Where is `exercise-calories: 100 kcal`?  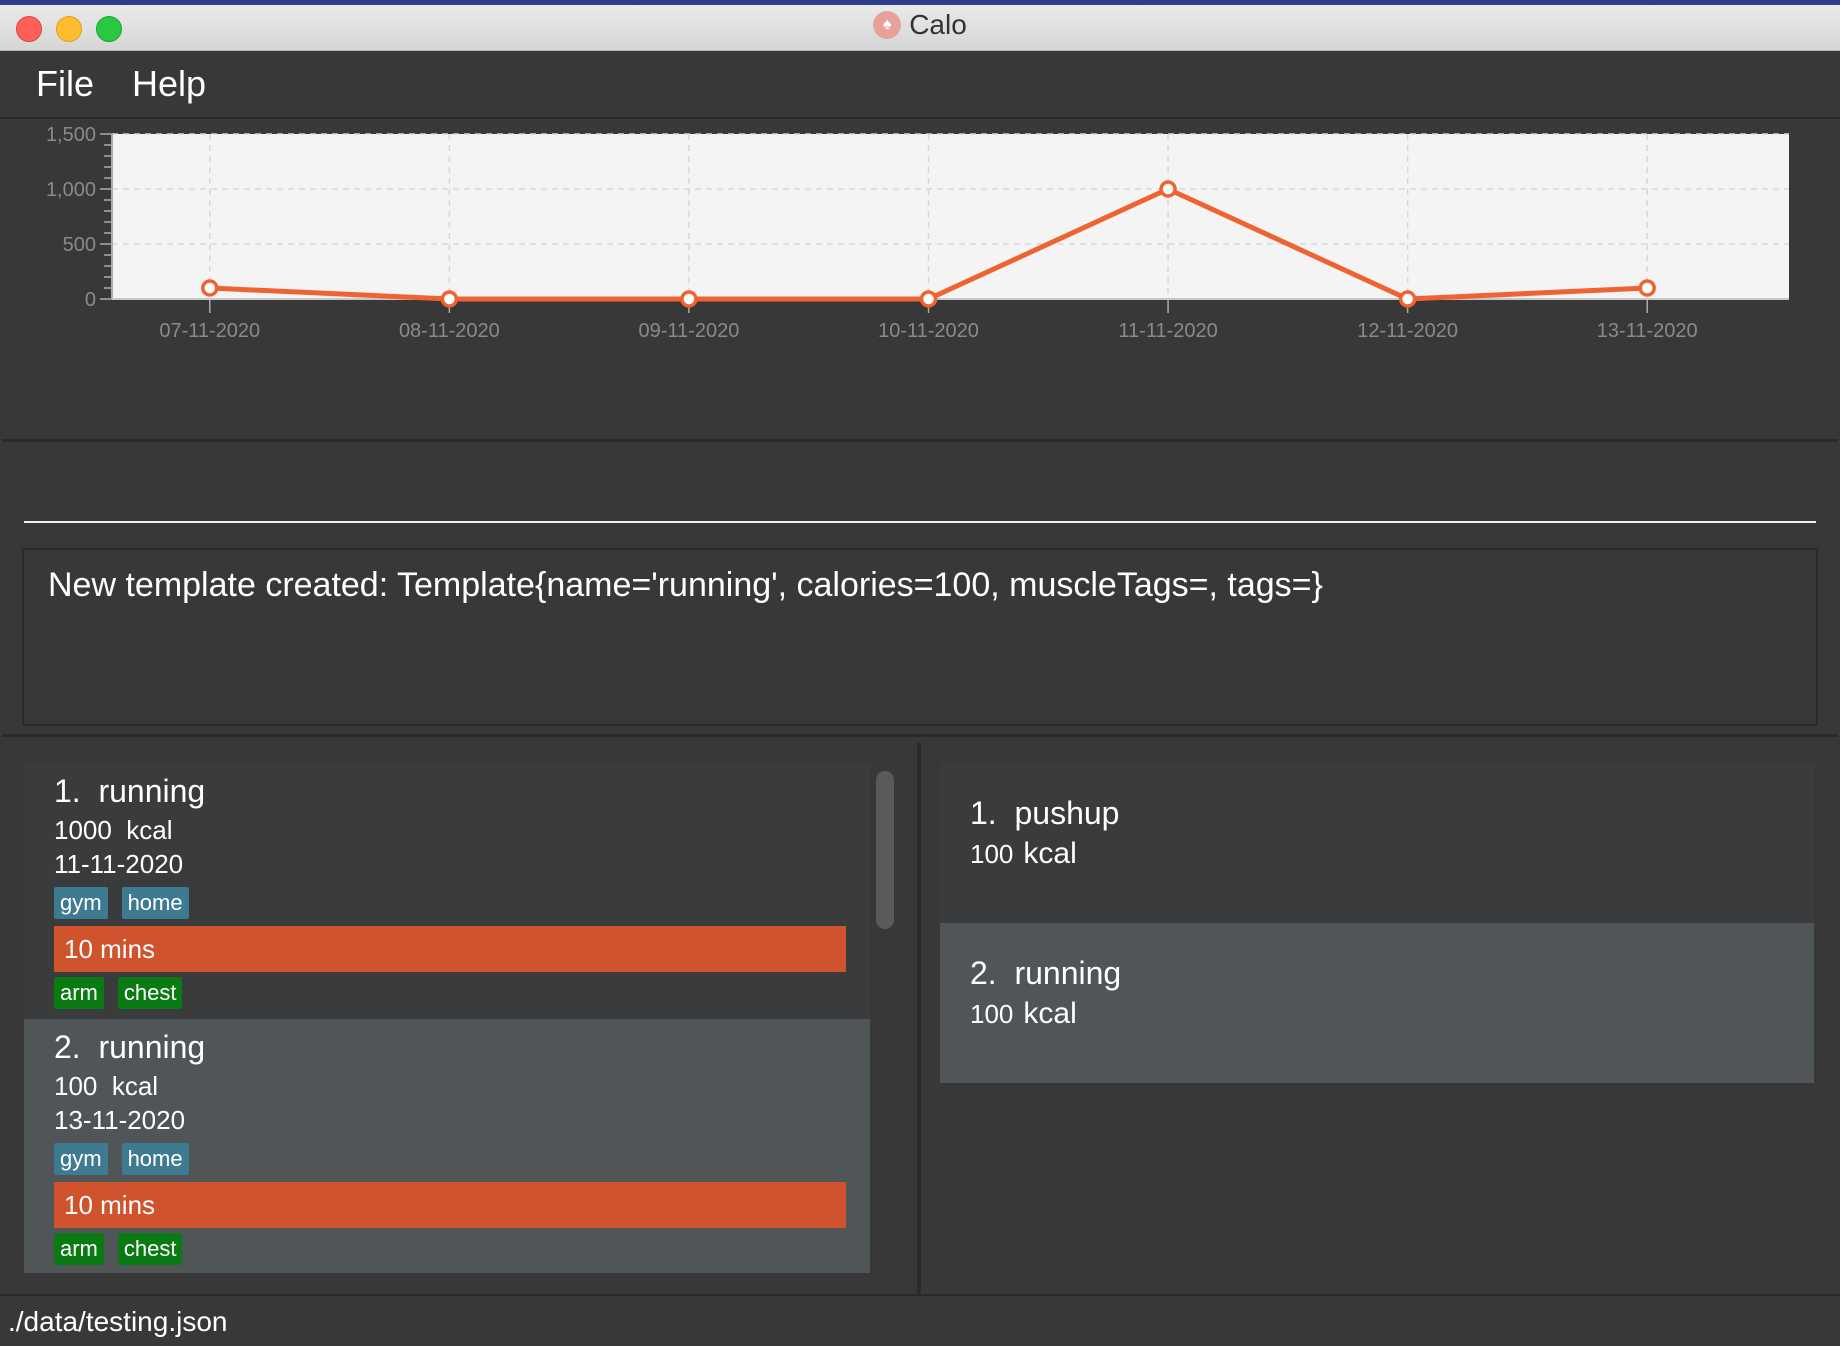
exercise-calories: 100 kcal is located at coordinates (106, 1086).